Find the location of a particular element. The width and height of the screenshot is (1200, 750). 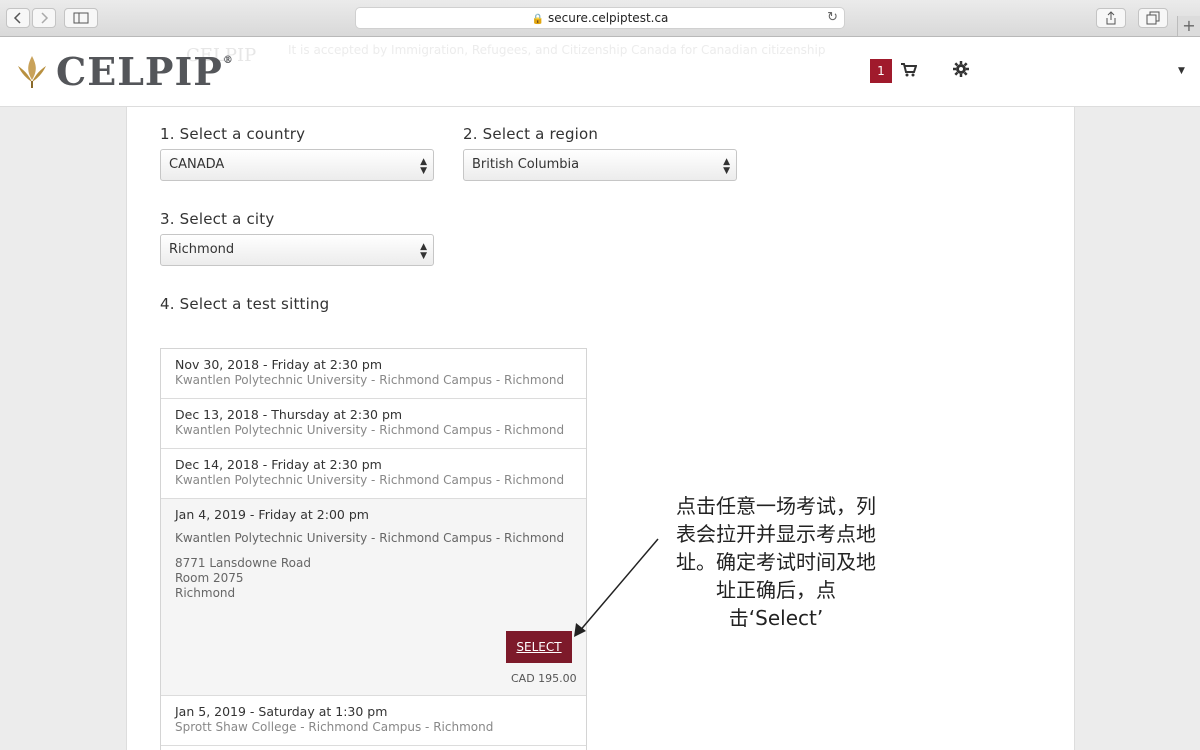

chevron-right-icon is located at coordinates (45, 18).